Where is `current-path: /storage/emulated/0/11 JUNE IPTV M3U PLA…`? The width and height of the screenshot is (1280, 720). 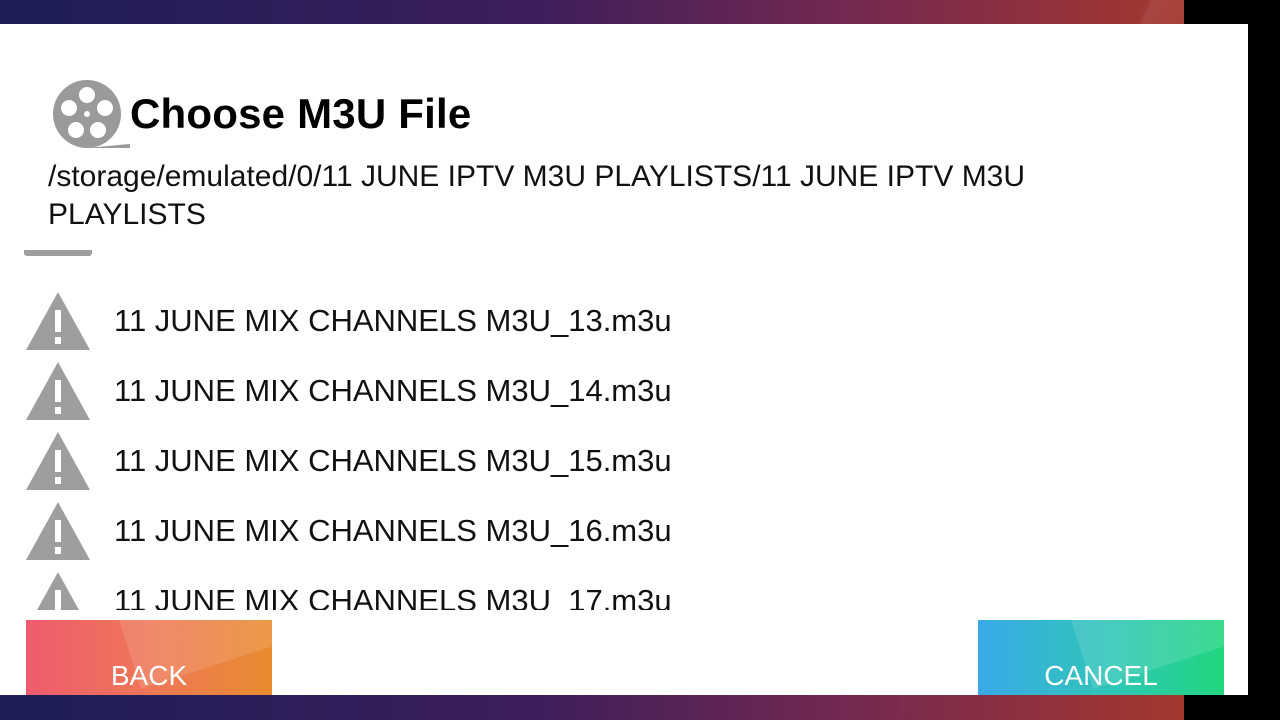 current-path: /storage/emulated/0/11 JUNE IPTV M3U PLA… is located at coordinates (537, 195).